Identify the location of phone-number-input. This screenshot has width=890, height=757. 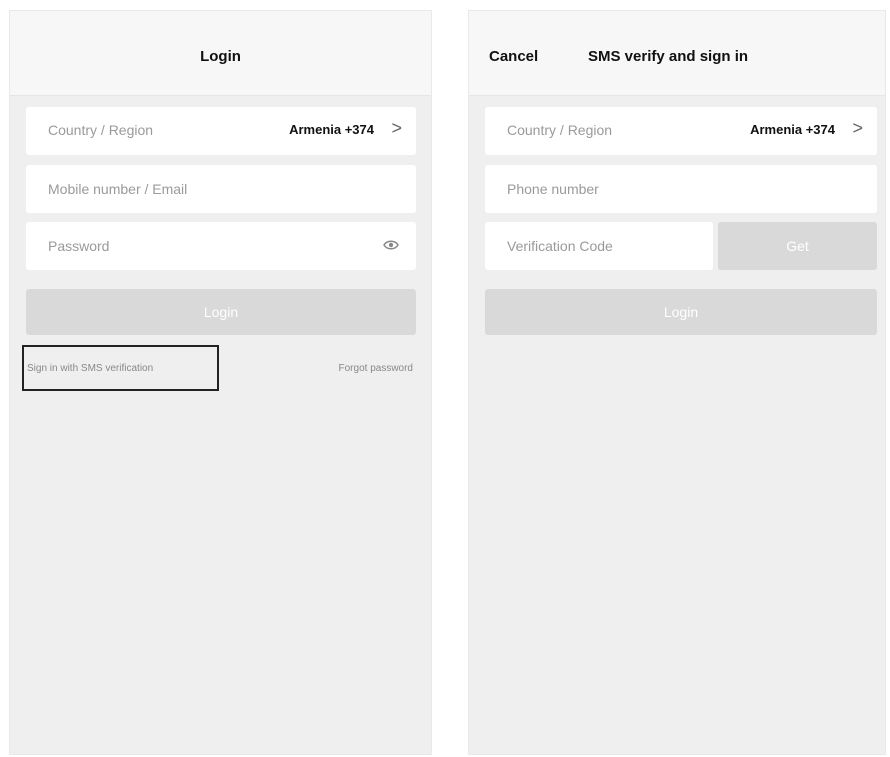
(681, 189).